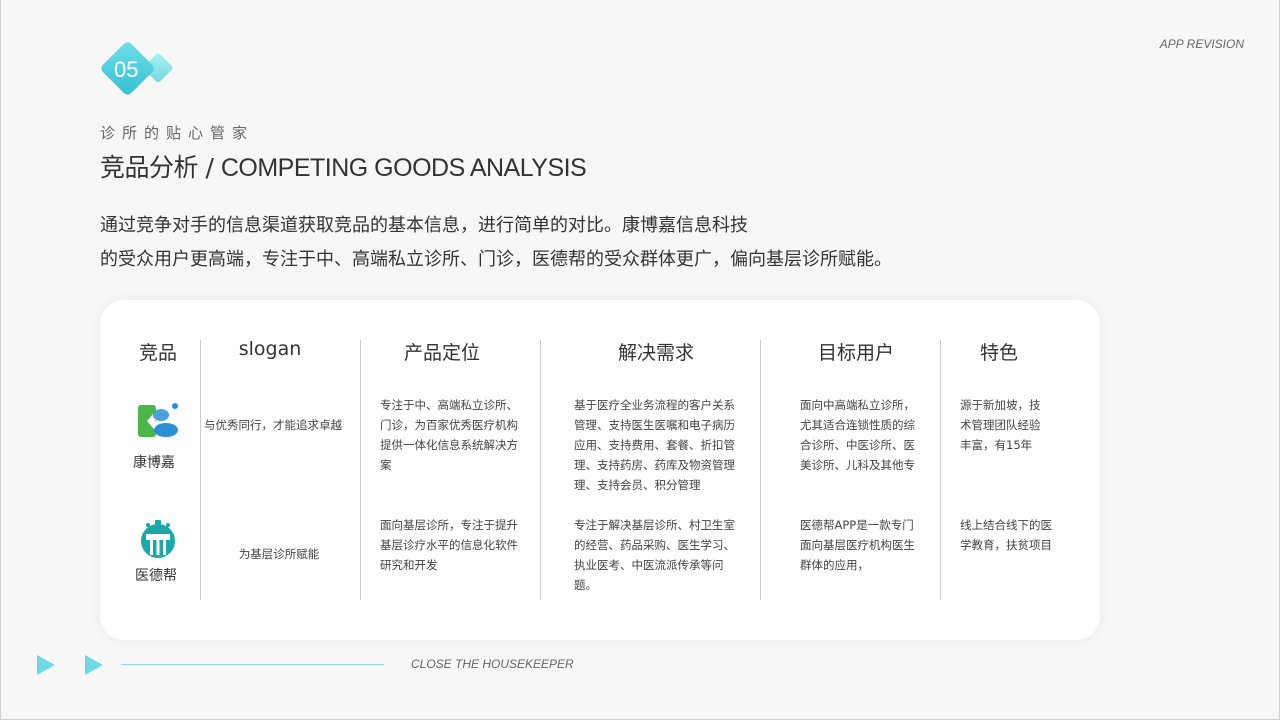 This screenshot has height=720, width=1280. I want to click on text-line: 面向中高端私立诊所，, so click(857, 405).